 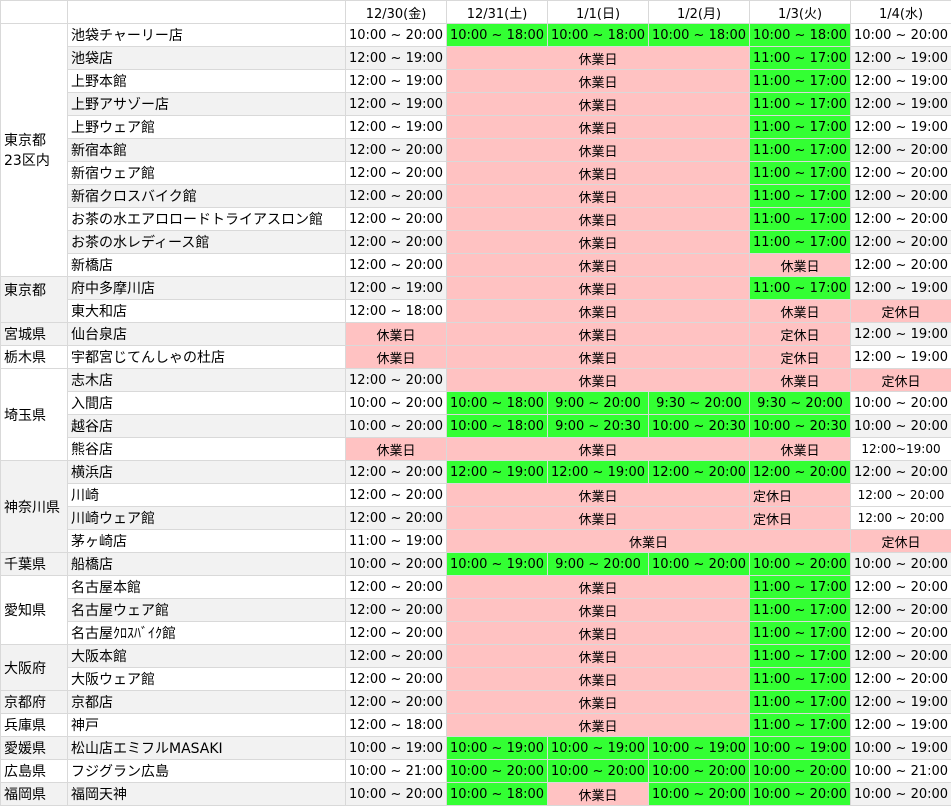 I want to click on date-header: 1/1(日), so click(x=598, y=12).